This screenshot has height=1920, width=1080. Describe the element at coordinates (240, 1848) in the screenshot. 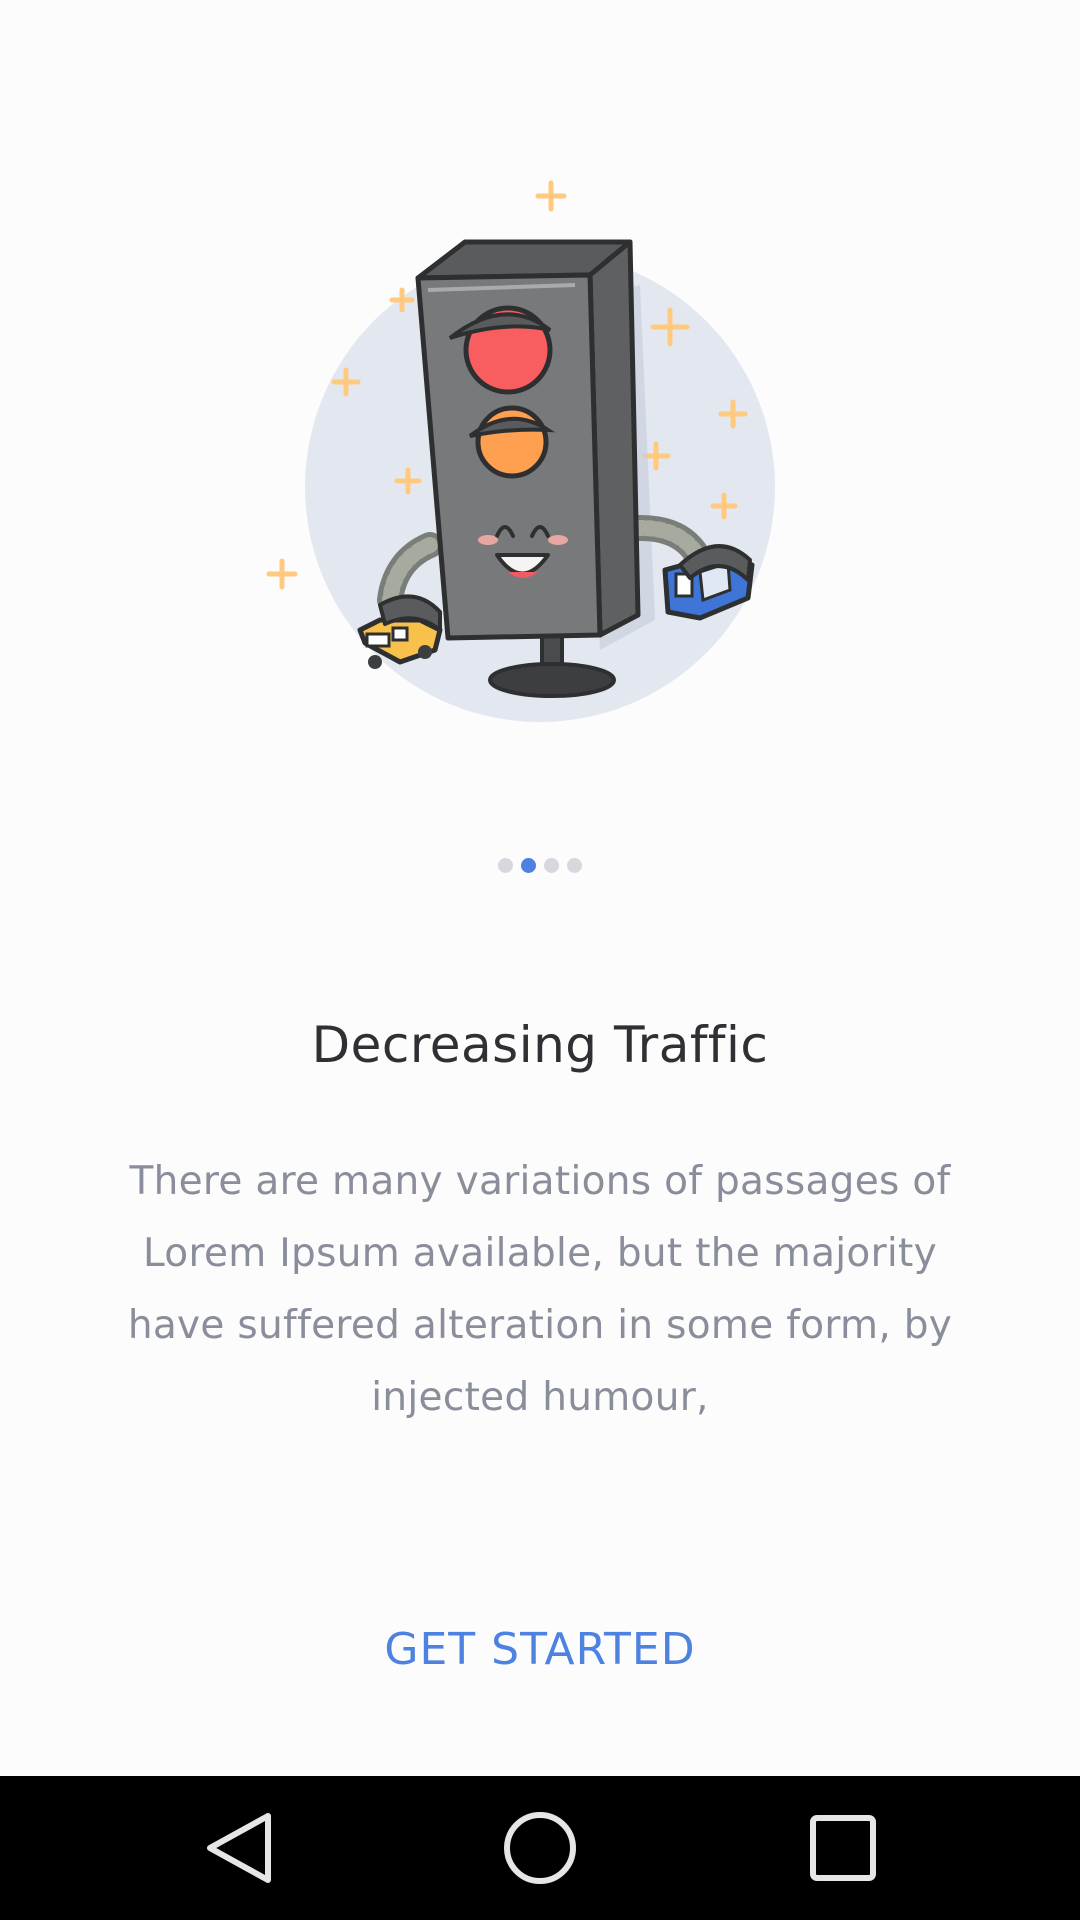

I see `back-triangle-icon` at that location.